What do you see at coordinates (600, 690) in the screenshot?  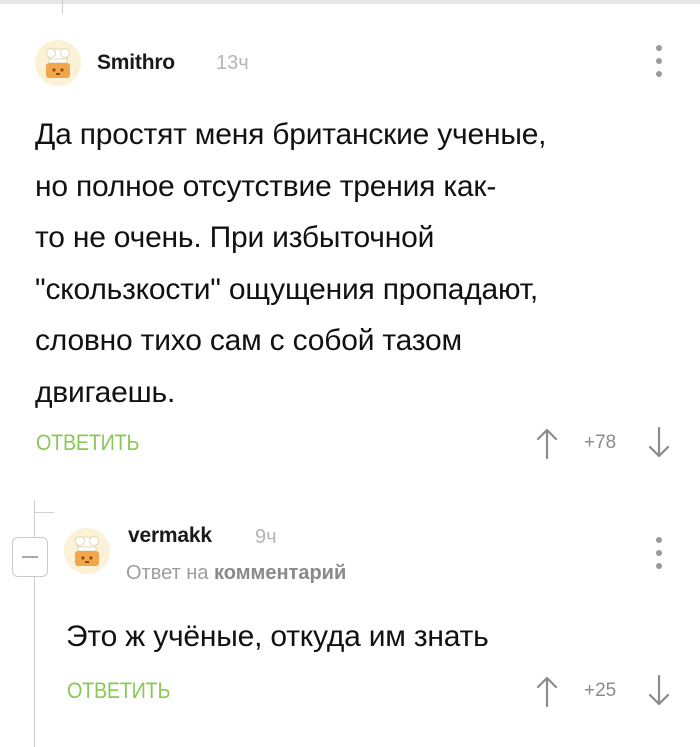 I see `rating-score: +25` at bounding box center [600, 690].